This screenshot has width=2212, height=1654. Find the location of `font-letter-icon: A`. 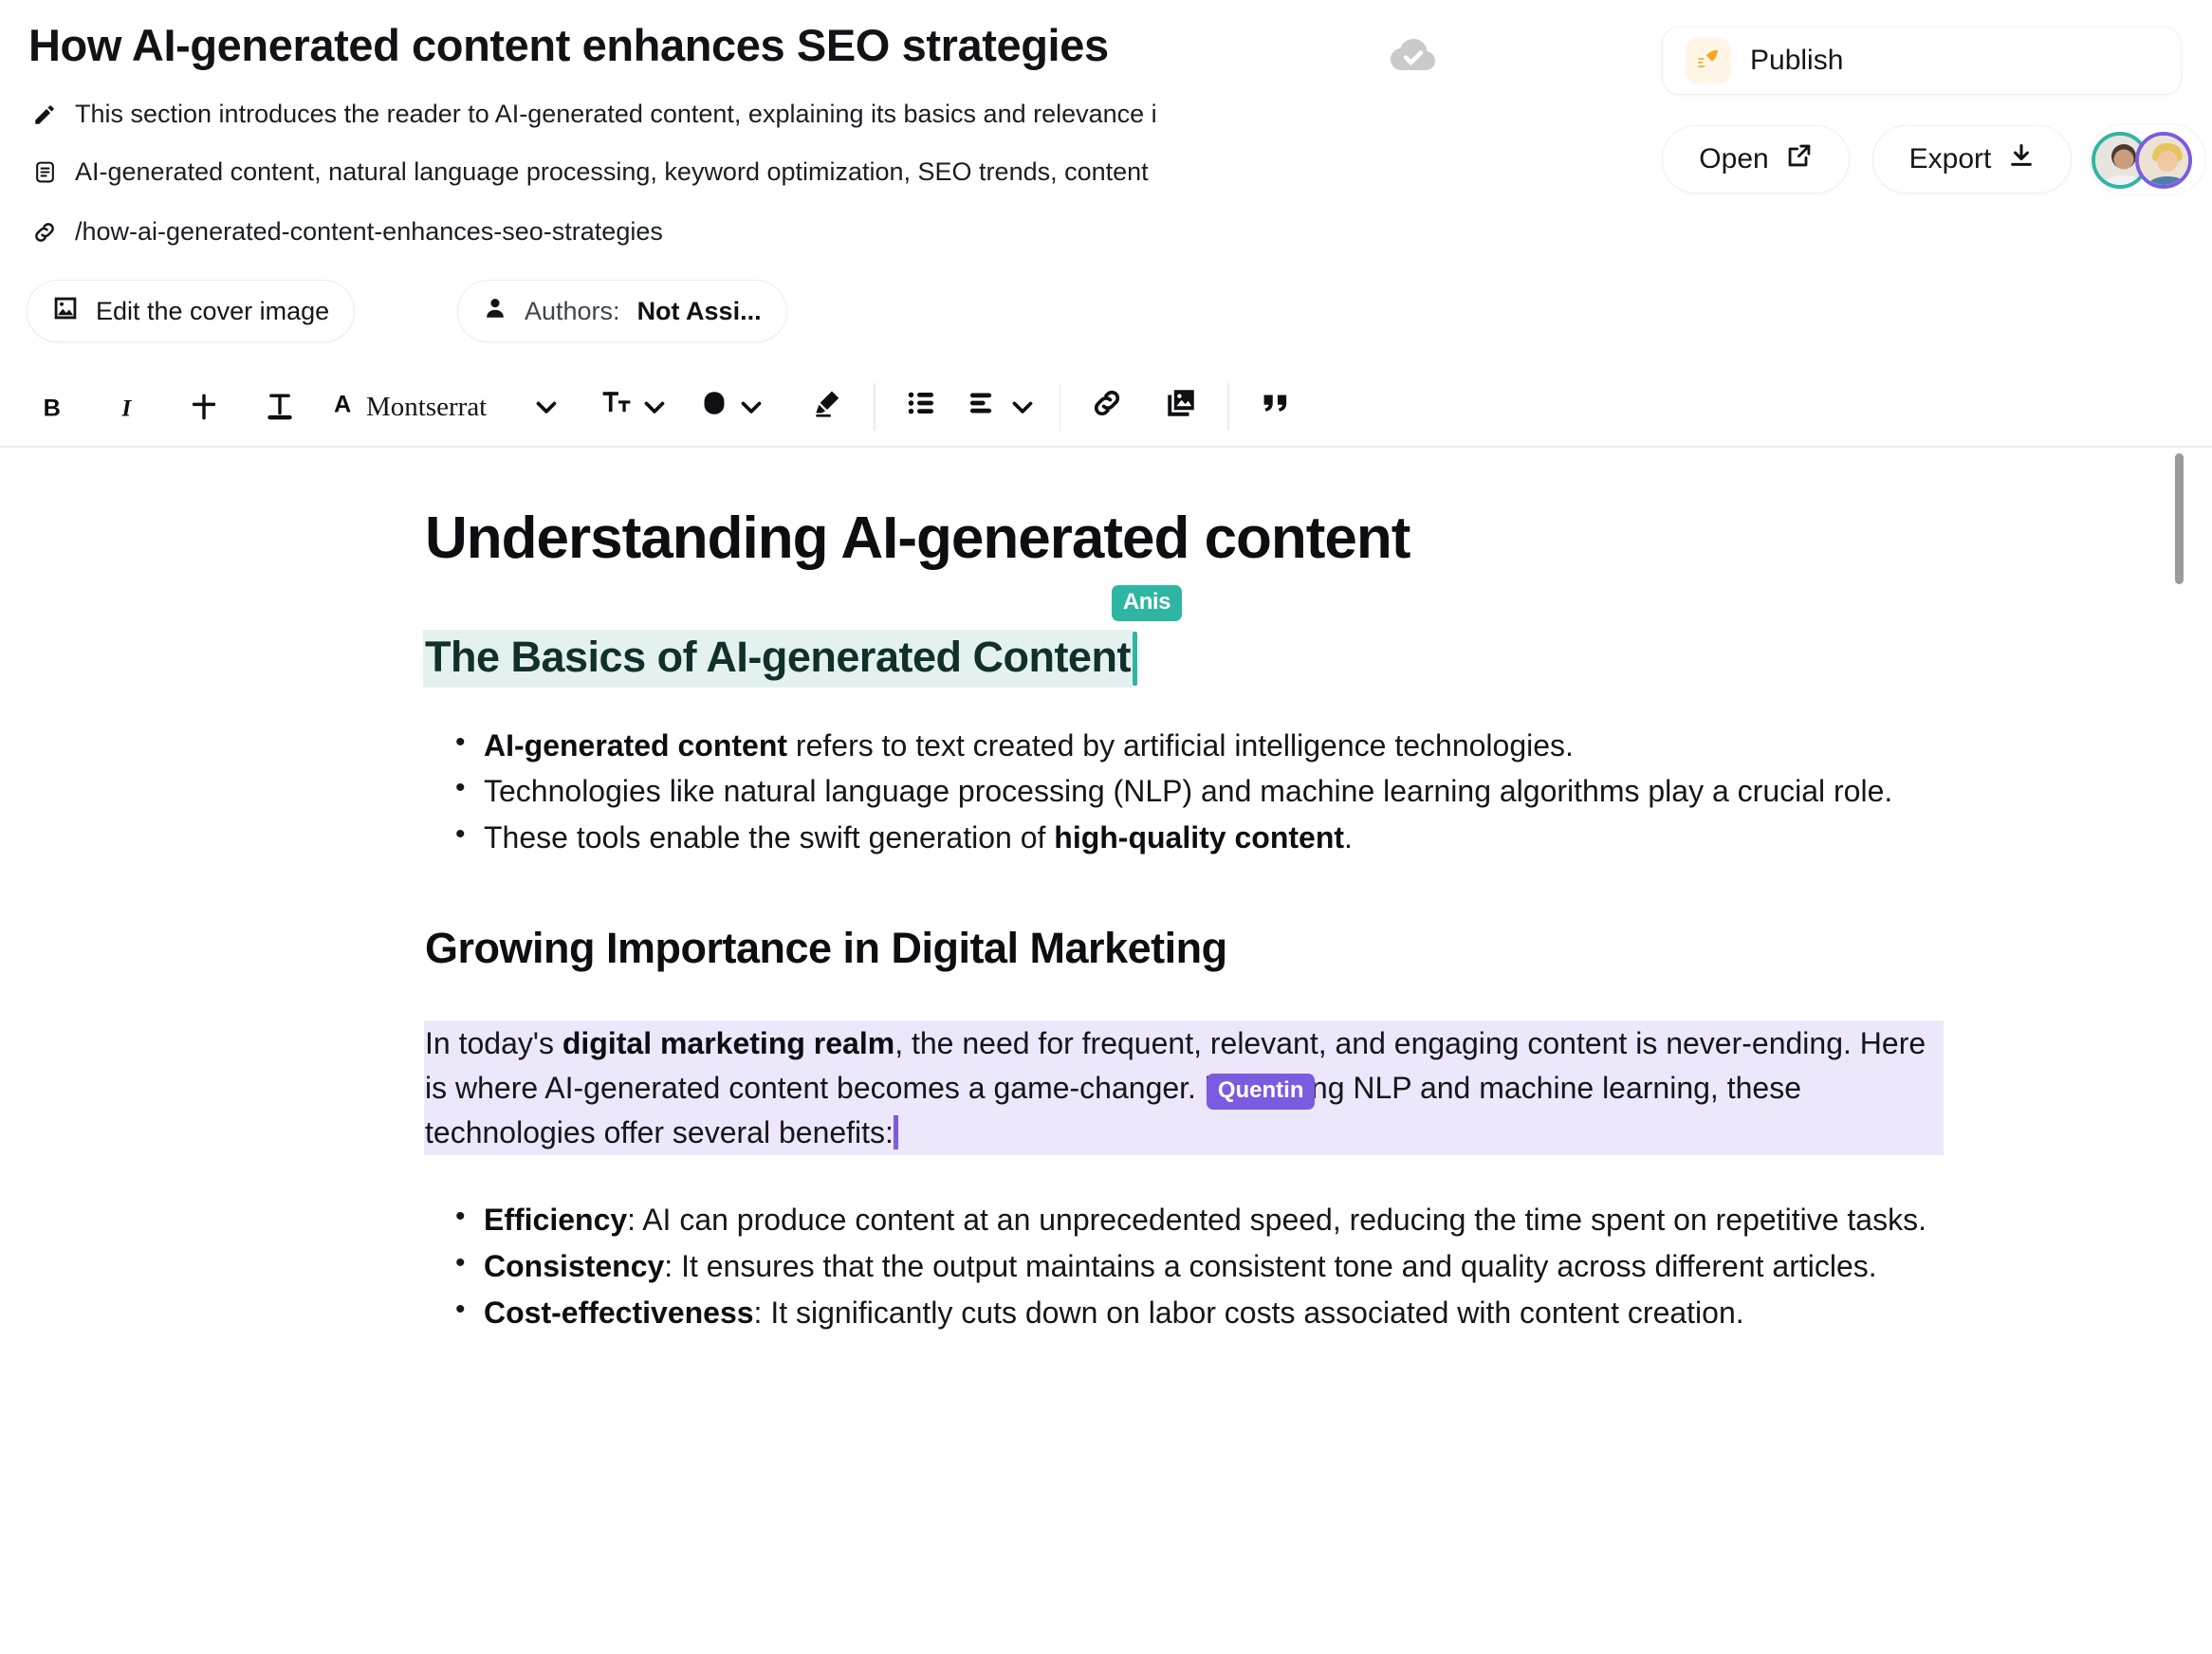

font-letter-icon: A is located at coordinates (345, 407).